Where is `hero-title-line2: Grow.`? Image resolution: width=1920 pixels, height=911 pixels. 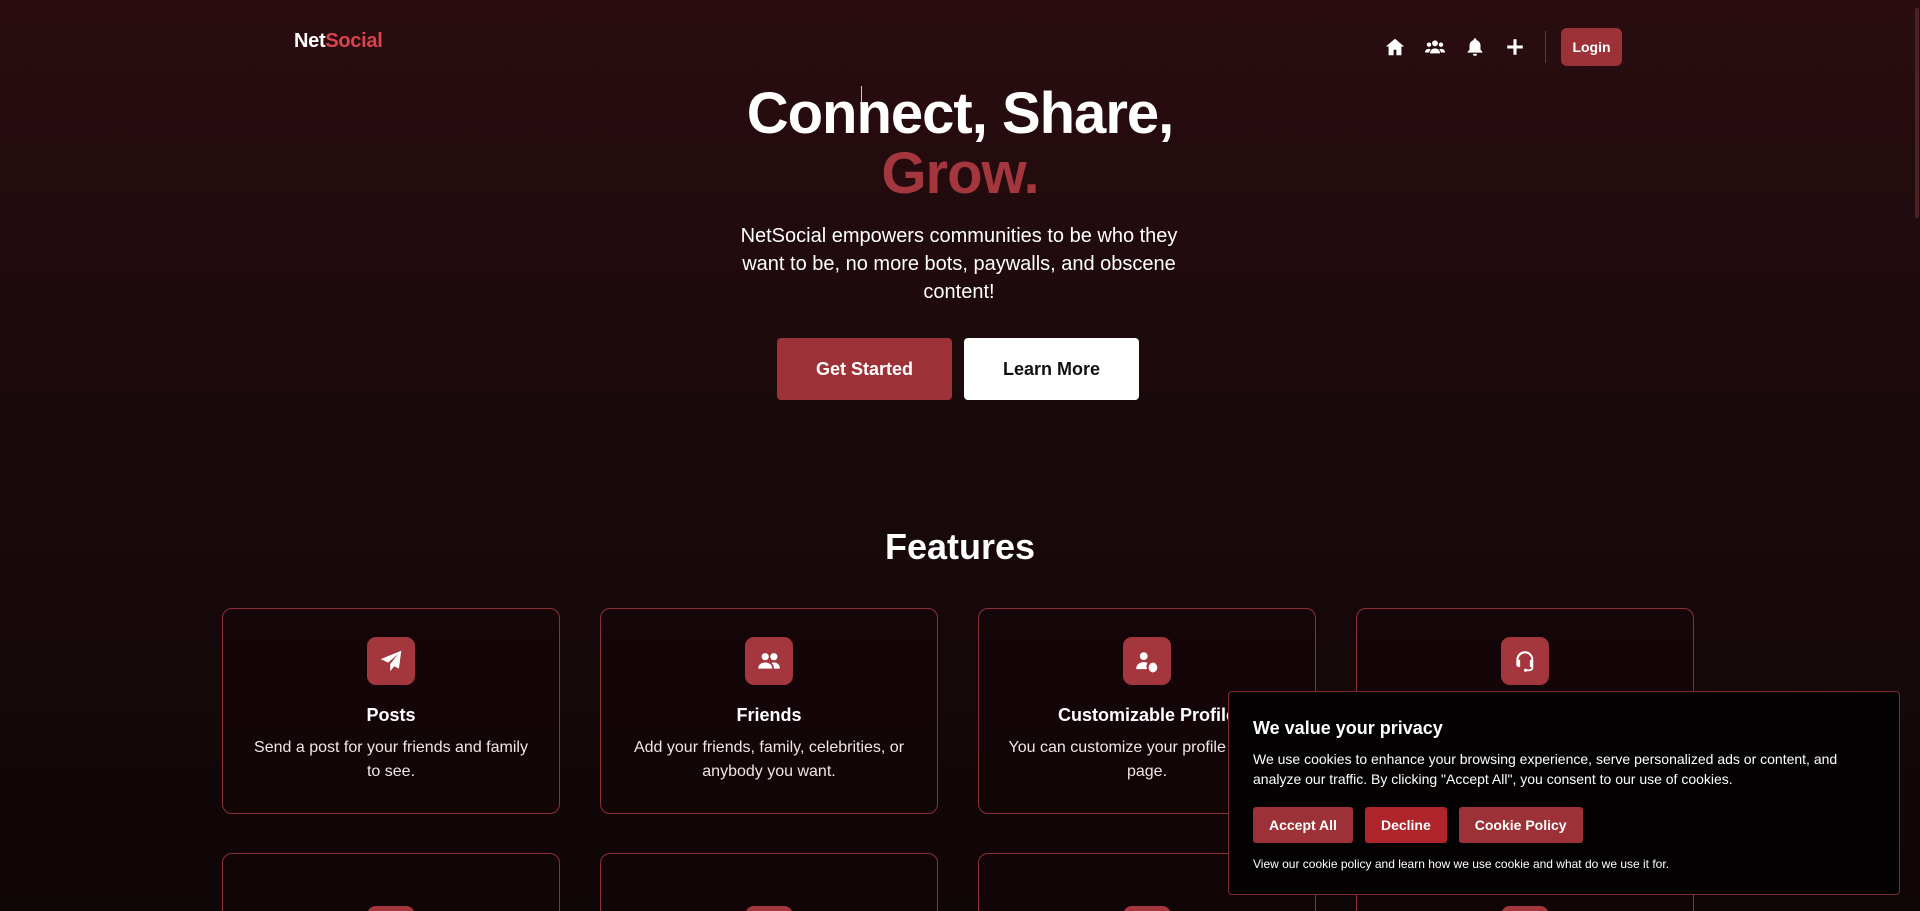
hero-title-line2: Grow. is located at coordinates (960, 173).